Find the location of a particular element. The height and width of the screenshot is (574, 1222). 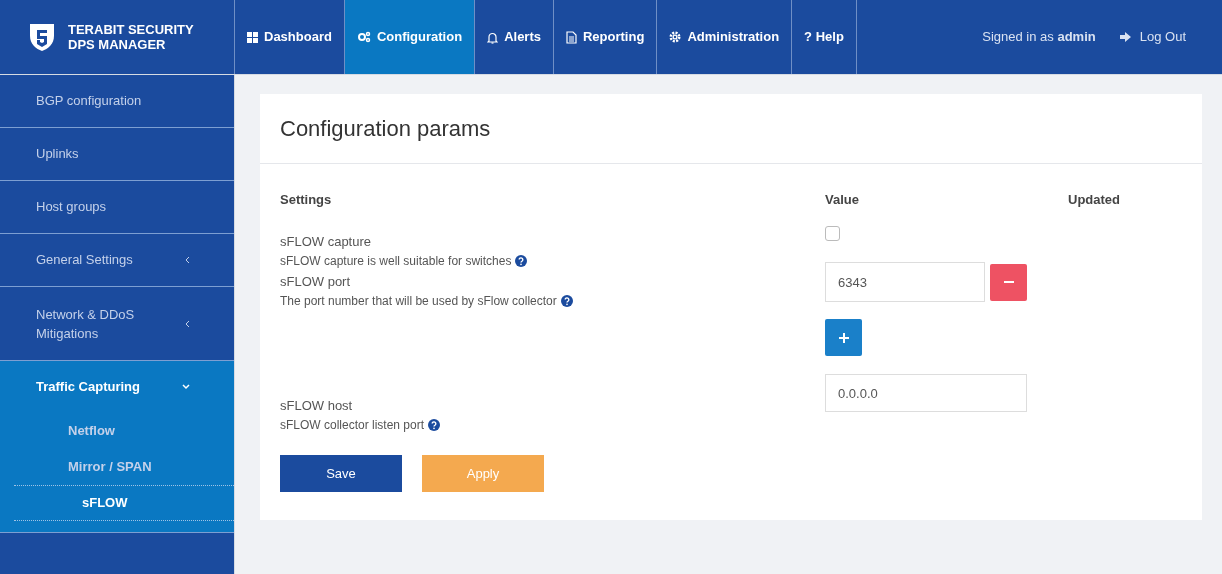

nav-tab: Alerts is located at coordinates (514, 37).